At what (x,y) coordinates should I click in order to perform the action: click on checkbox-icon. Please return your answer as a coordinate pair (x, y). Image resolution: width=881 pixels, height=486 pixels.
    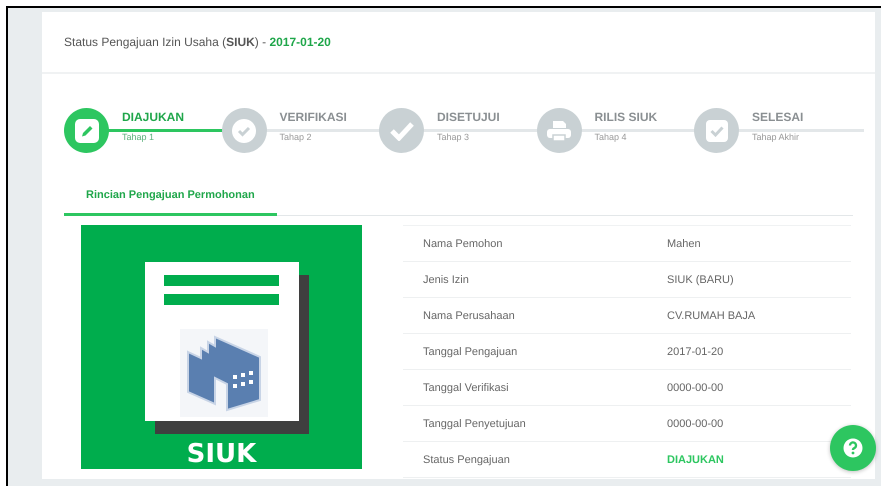
    Looking at the image, I should click on (716, 130).